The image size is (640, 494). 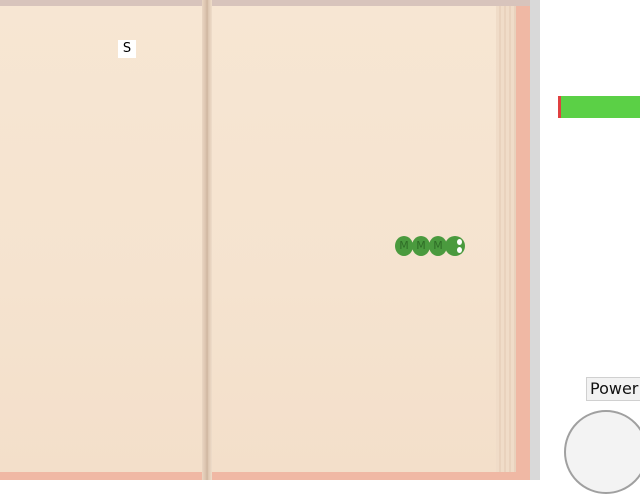 I want to click on power-button, so click(x=602, y=452).